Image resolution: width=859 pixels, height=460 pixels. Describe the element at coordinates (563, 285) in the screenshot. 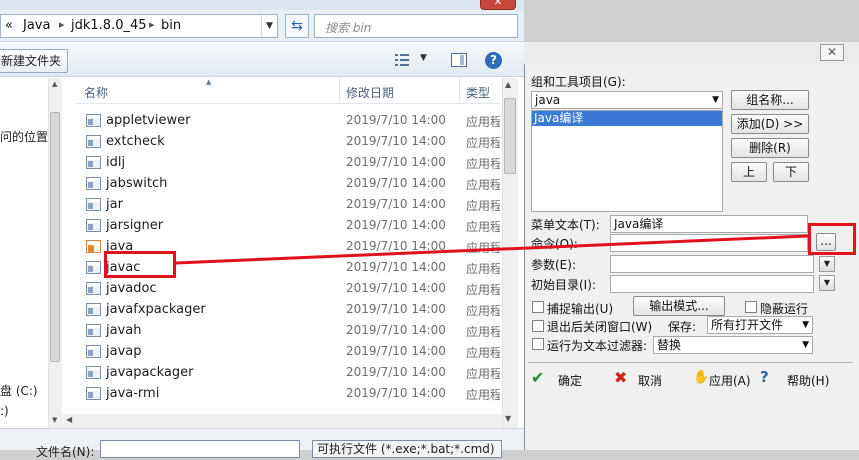

I see `initdir-label: 初始目录(I):` at that location.